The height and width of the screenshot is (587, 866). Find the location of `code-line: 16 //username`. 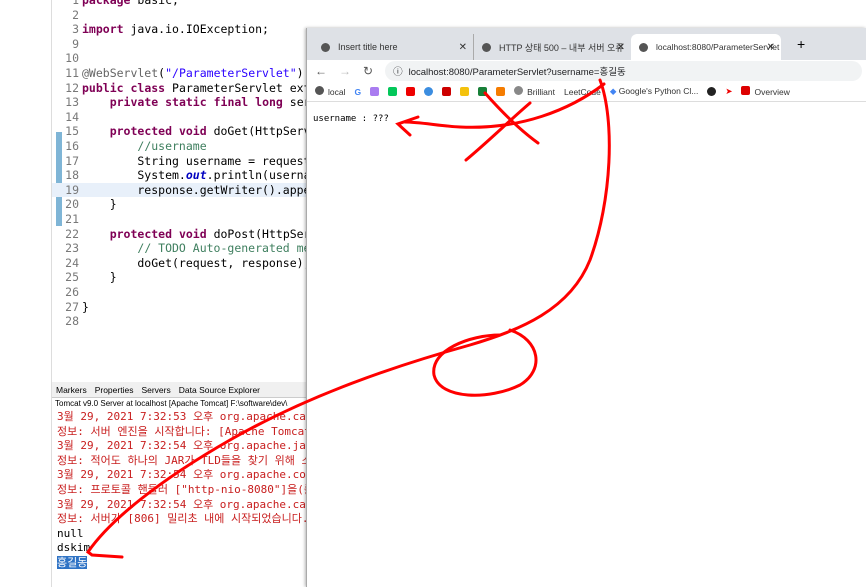

code-line: 16 //username is located at coordinates (181, 146).